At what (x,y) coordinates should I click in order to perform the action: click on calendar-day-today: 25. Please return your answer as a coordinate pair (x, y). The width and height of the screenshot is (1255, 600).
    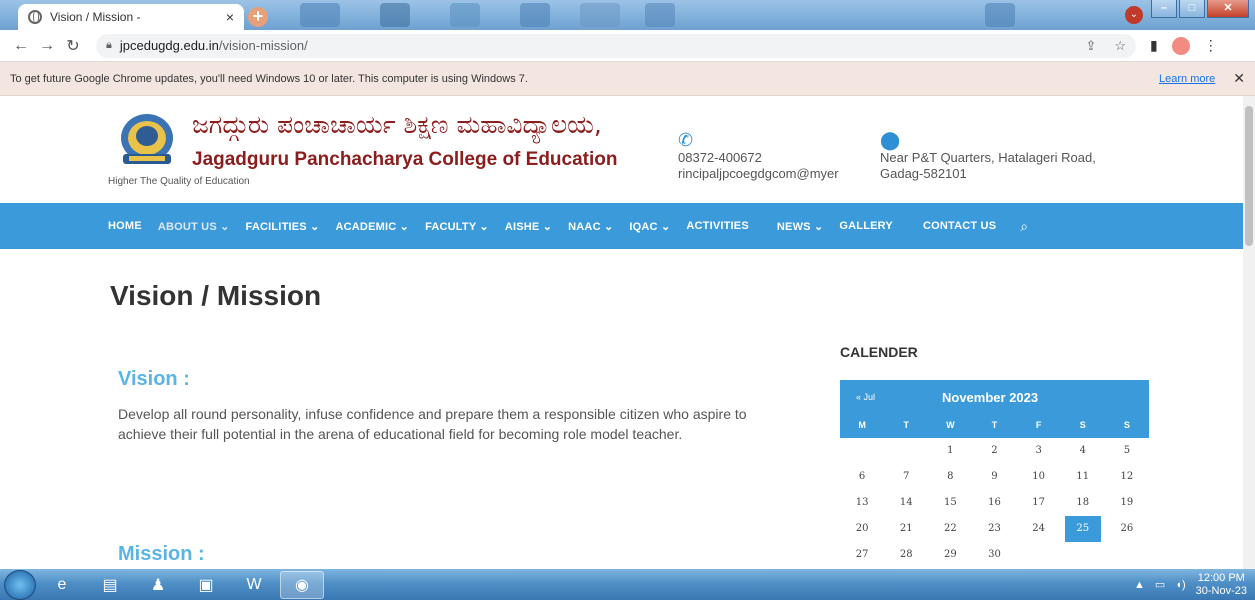
    Looking at the image, I should click on (1082, 529).